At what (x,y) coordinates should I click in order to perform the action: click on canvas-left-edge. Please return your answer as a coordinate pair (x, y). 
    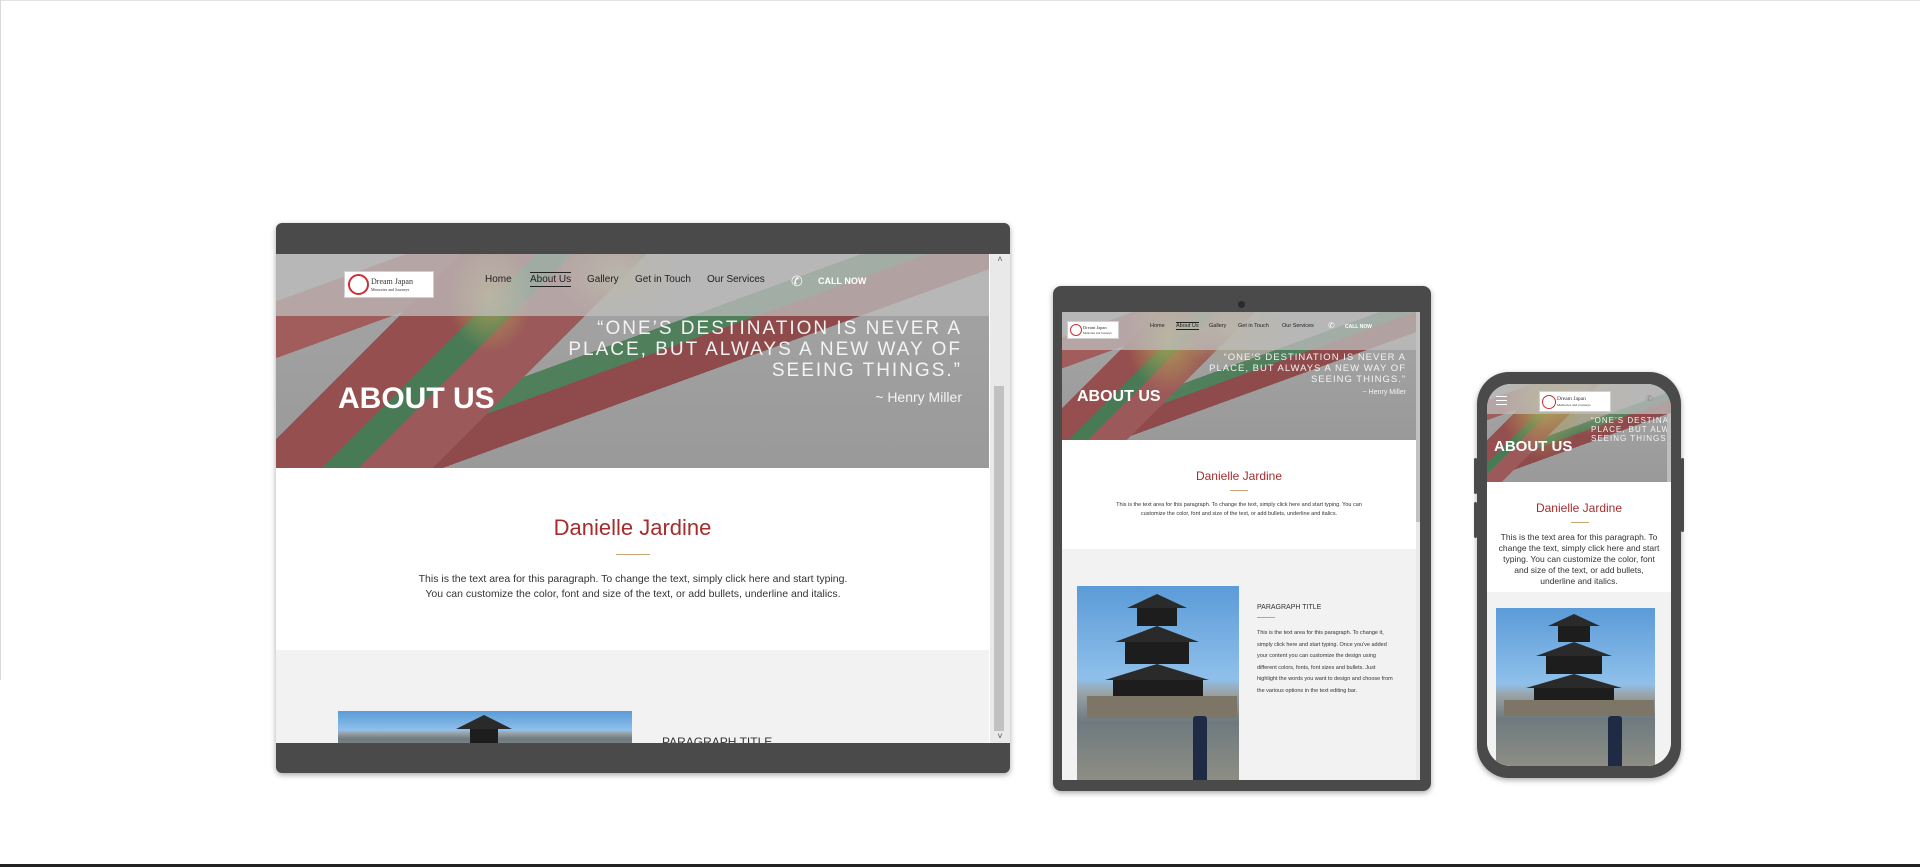
    Looking at the image, I should click on (0, 340).